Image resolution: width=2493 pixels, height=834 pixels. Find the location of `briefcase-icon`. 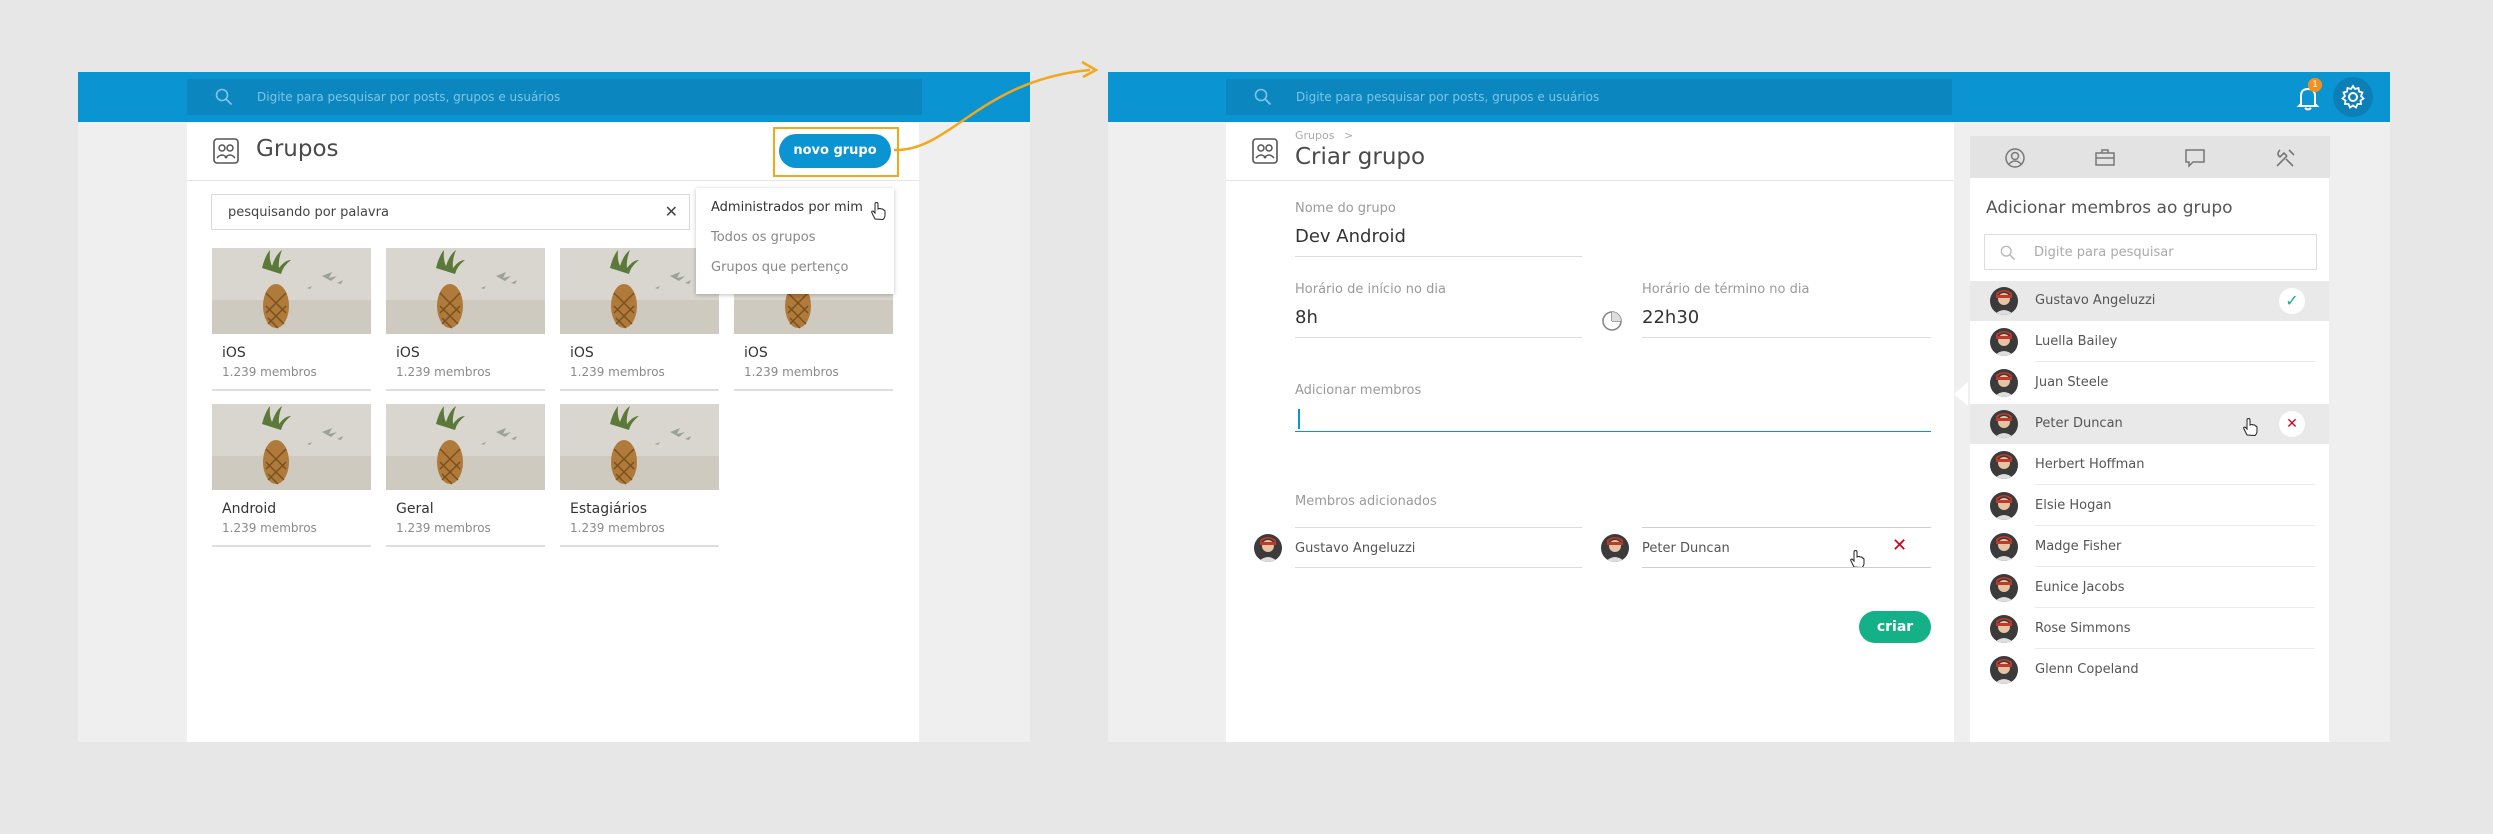

briefcase-icon is located at coordinates (2105, 157).